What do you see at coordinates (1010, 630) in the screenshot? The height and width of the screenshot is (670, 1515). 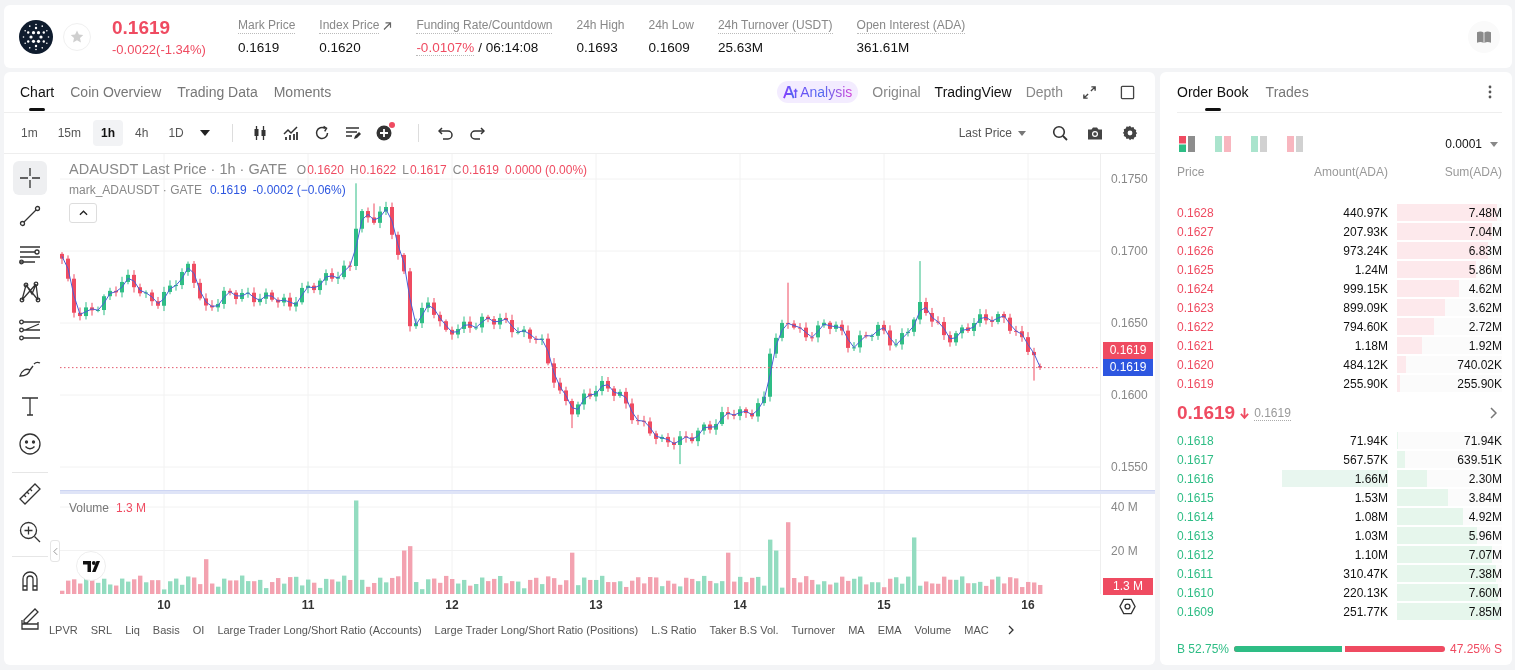 I see `chevron-right-icon` at bounding box center [1010, 630].